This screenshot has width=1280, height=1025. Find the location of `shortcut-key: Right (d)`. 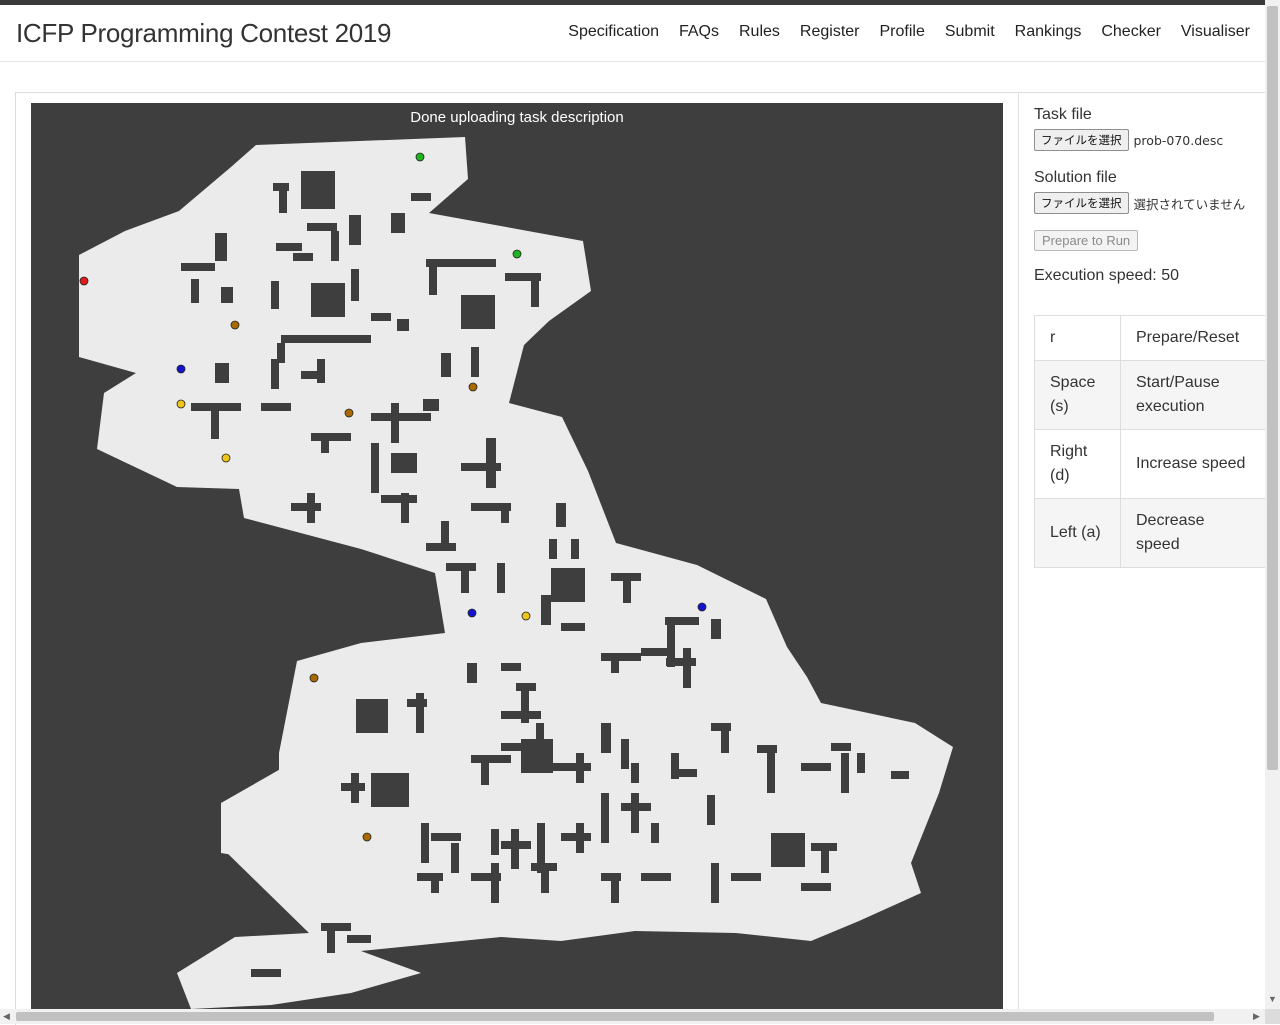

shortcut-key: Right (d) is located at coordinates (1077, 464).